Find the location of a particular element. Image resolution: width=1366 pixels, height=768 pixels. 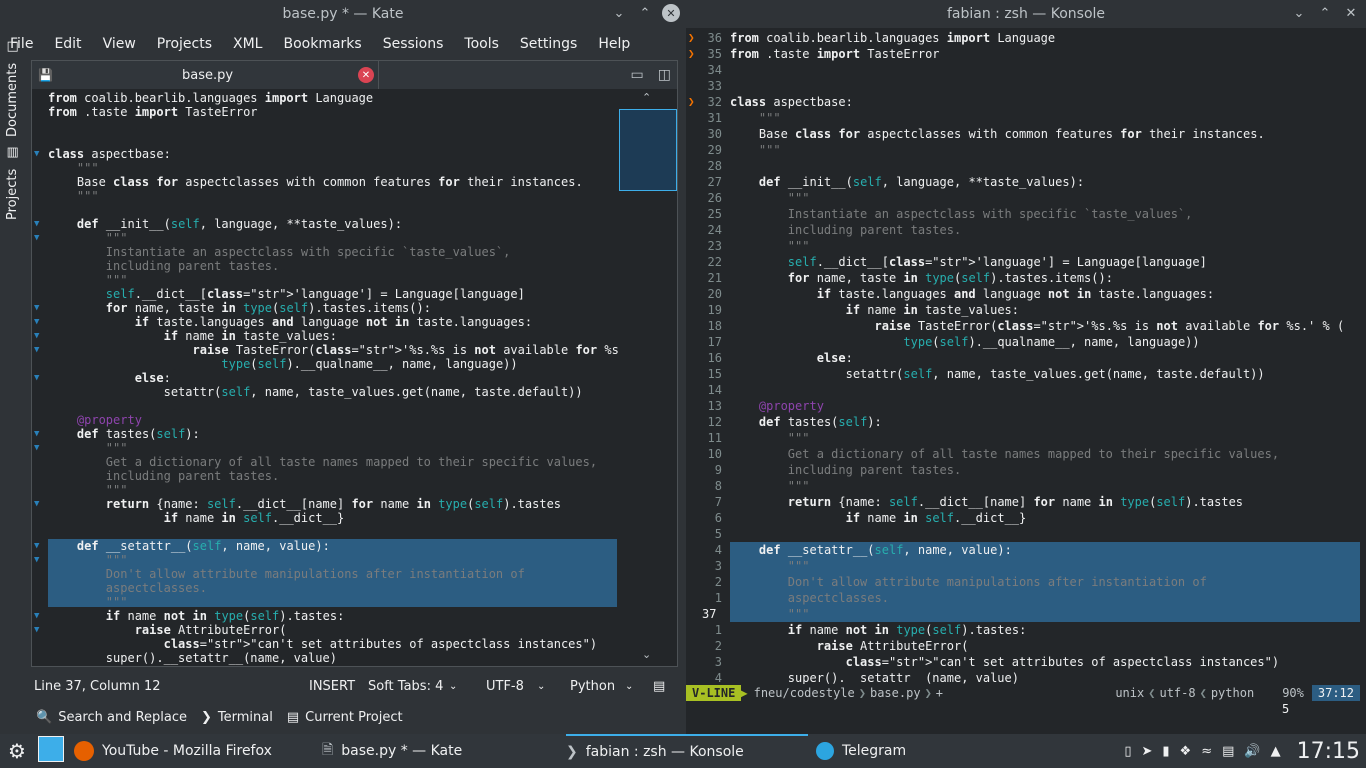

indentation-setting: Soft Tabs: 4 is located at coordinates (405, 686).